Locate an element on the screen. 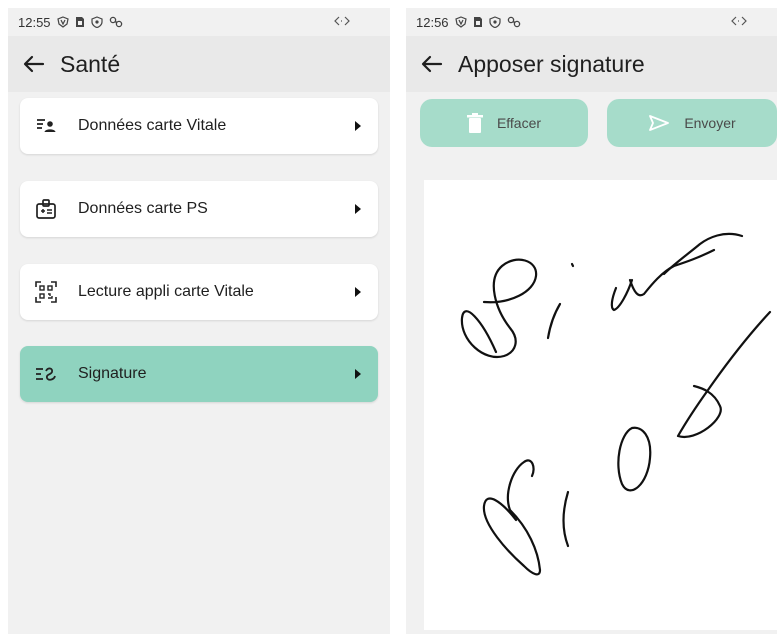  menu-item-lecture-appli-carte-vitale: Lecture appli carte Vitale is located at coordinates (199, 292).